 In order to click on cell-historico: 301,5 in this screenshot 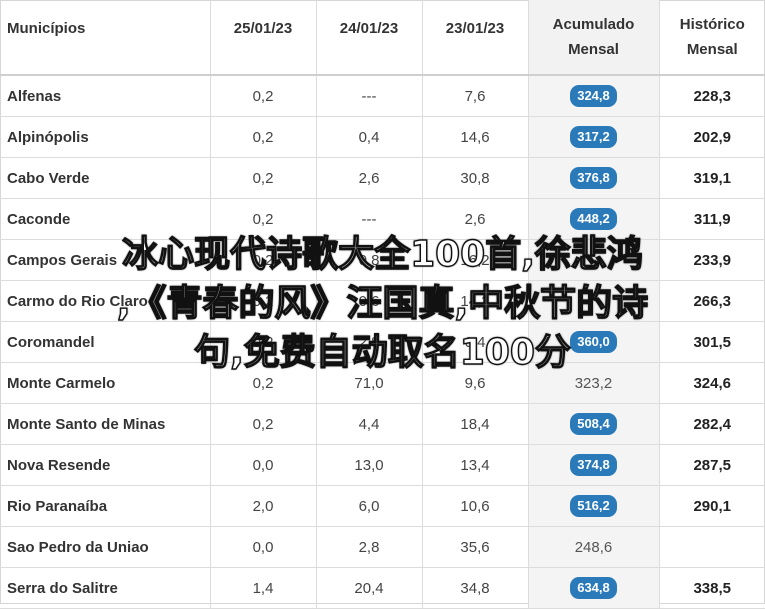, I will do `click(712, 342)`.